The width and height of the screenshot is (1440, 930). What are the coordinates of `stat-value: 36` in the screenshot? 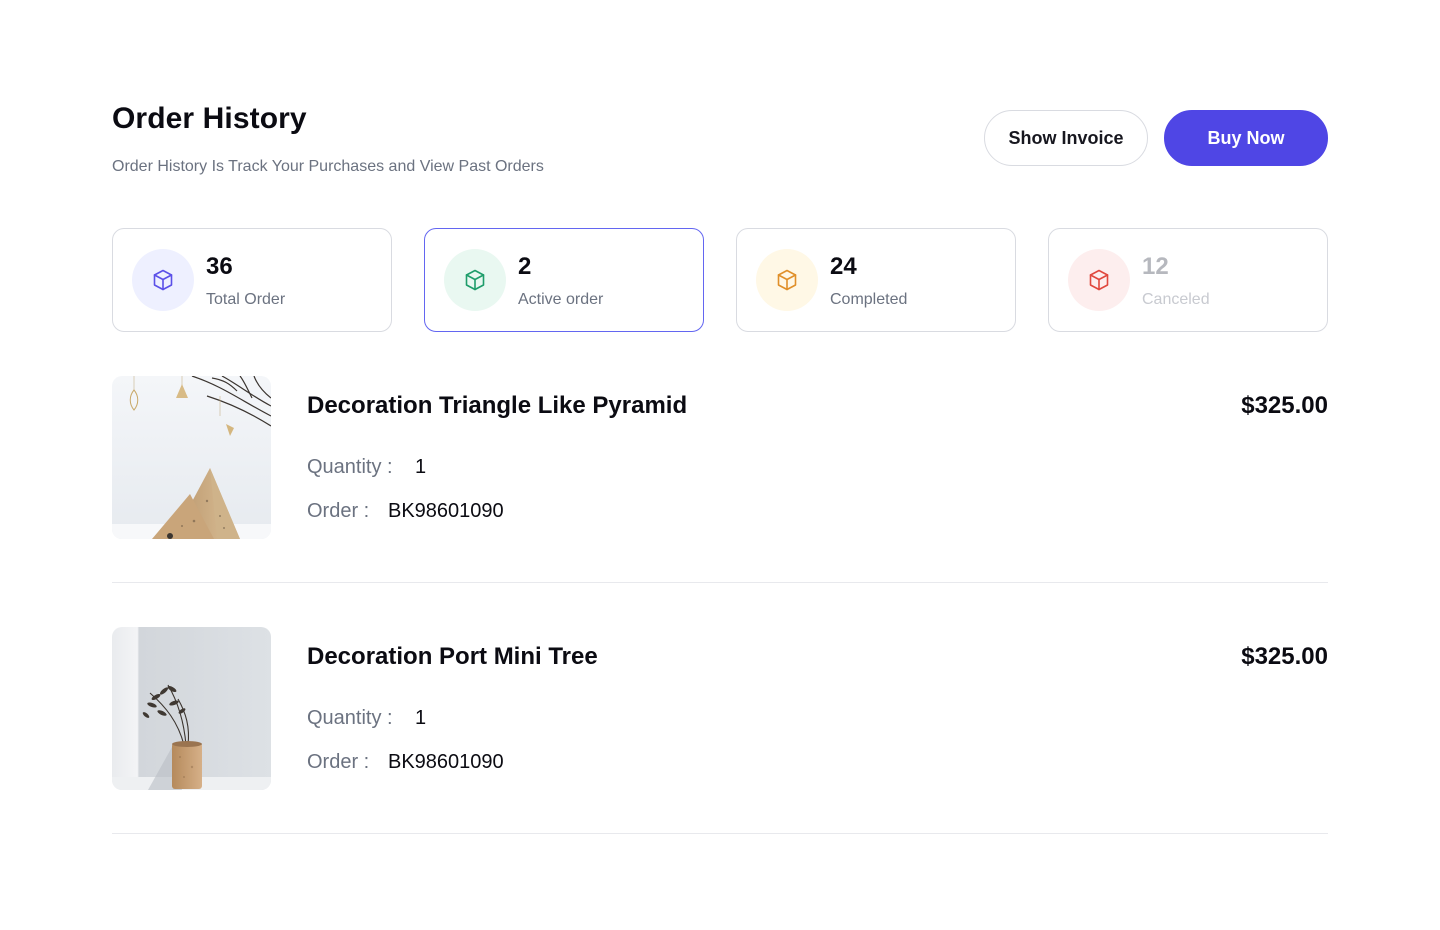 It's located at (219, 266).